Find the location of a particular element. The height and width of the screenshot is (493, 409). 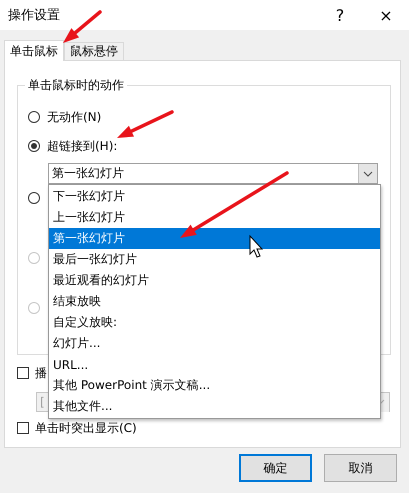

dropdown-option: 最后一张幻灯片 is located at coordinates (214, 259).